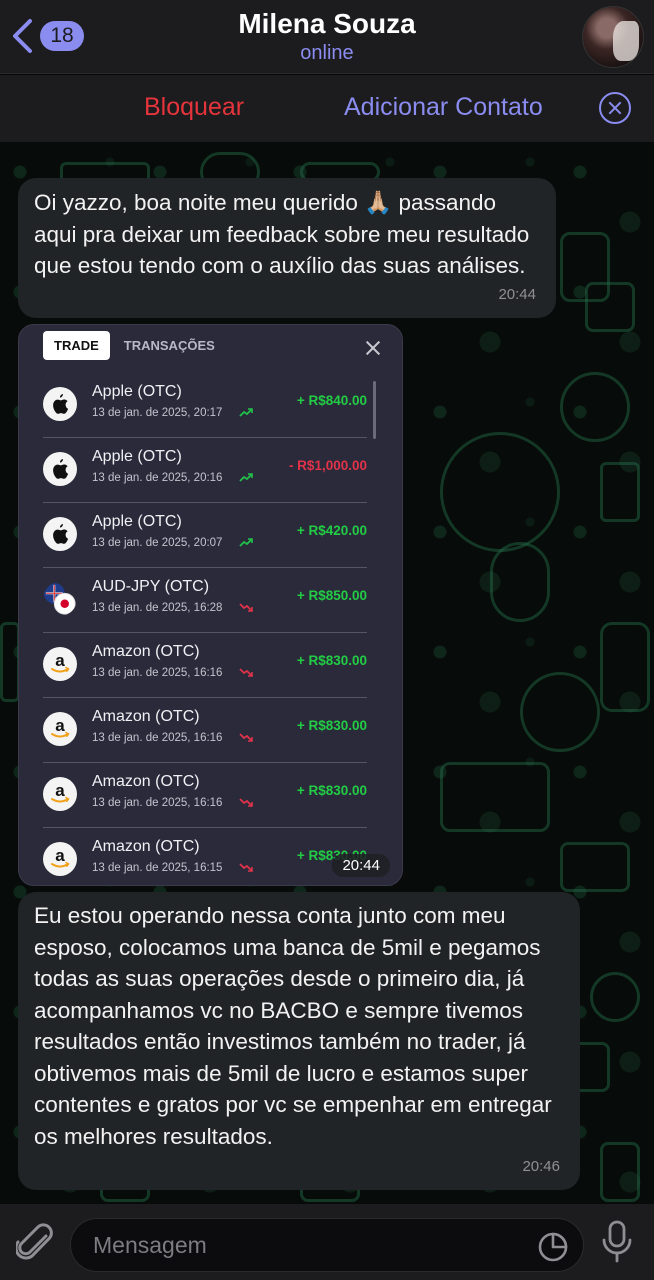  I want to click on message-field, so click(303, 1245).